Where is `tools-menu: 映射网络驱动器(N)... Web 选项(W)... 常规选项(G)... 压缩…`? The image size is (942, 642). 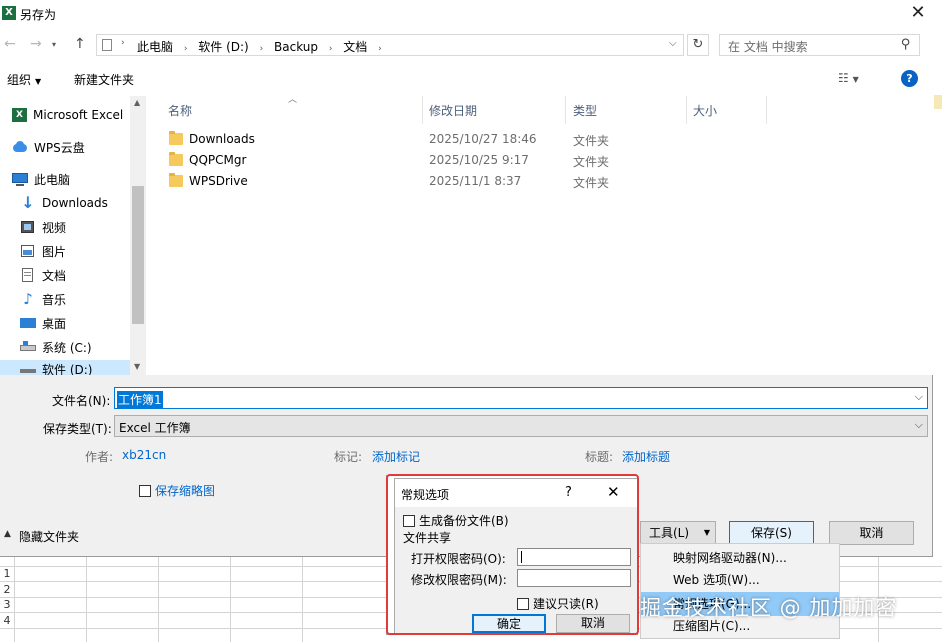
tools-menu: 映射网络驱动器(N)... Web 选项(W)... 常规选项(G)... 压缩… is located at coordinates (740, 591).